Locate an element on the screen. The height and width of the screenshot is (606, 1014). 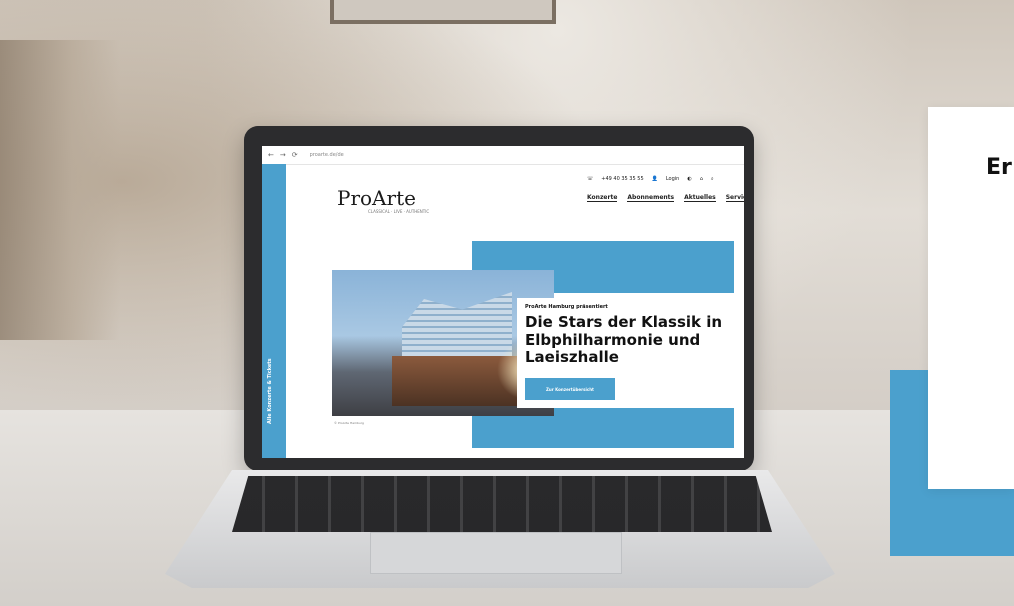
user-icon: 👤 is located at coordinates (654, 179).